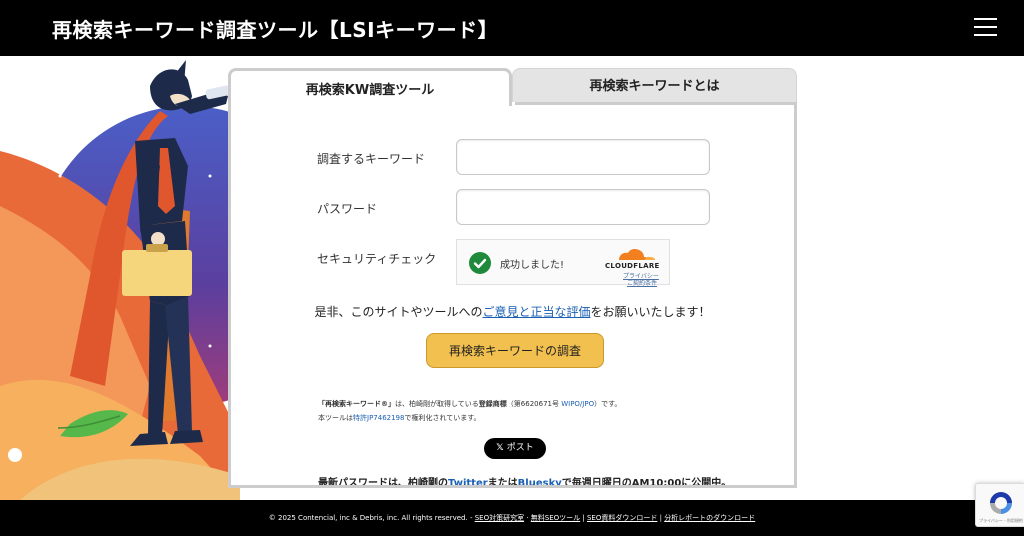 This screenshot has height=536, width=1024. What do you see at coordinates (646, 483) in the screenshot?
I see `password-note-suffix: で毎週日曜日のAM10:00に公開中。` at bounding box center [646, 483].